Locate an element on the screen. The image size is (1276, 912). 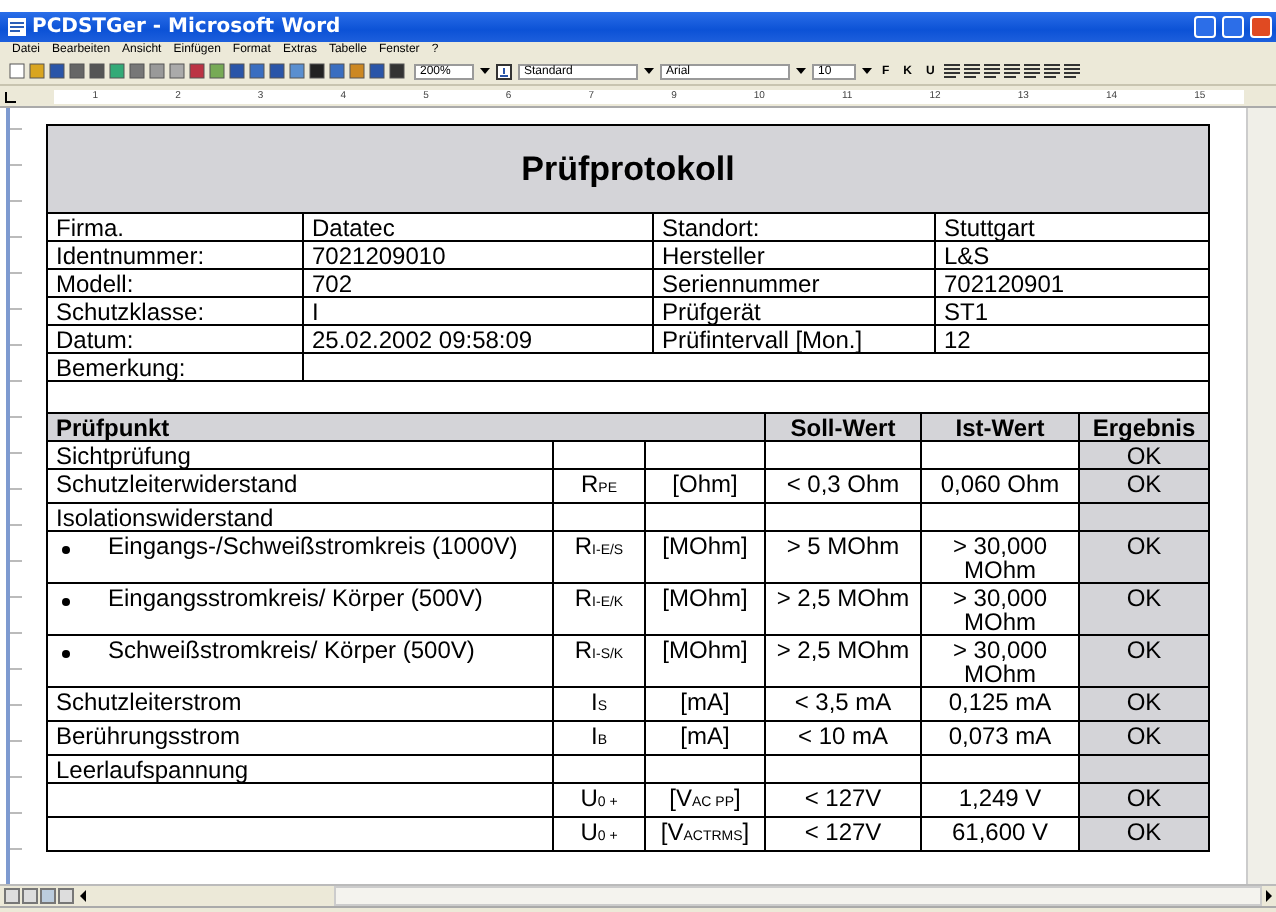
column-header: Soll-Wert is located at coordinates (843, 427).